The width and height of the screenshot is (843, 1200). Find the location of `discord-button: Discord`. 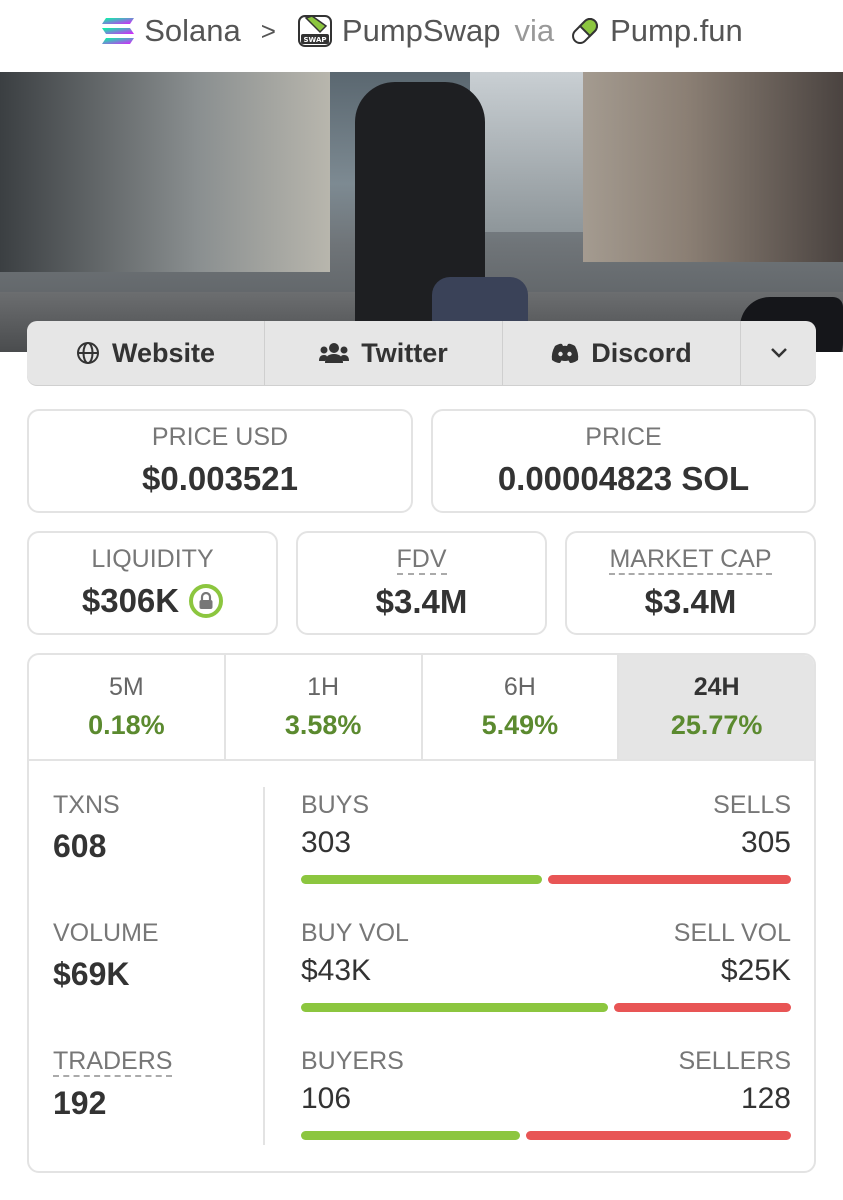

discord-button: Discord is located at coordinates (622, 353).